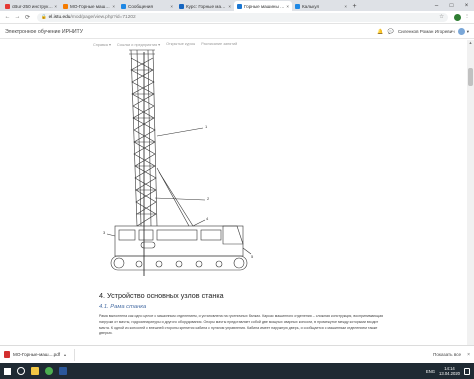 The width and height of the screenshot is (474, 379). Describe the element at coordinates (252, 256) in the screenshot. I see `drawing-label-5: 5` at that location.